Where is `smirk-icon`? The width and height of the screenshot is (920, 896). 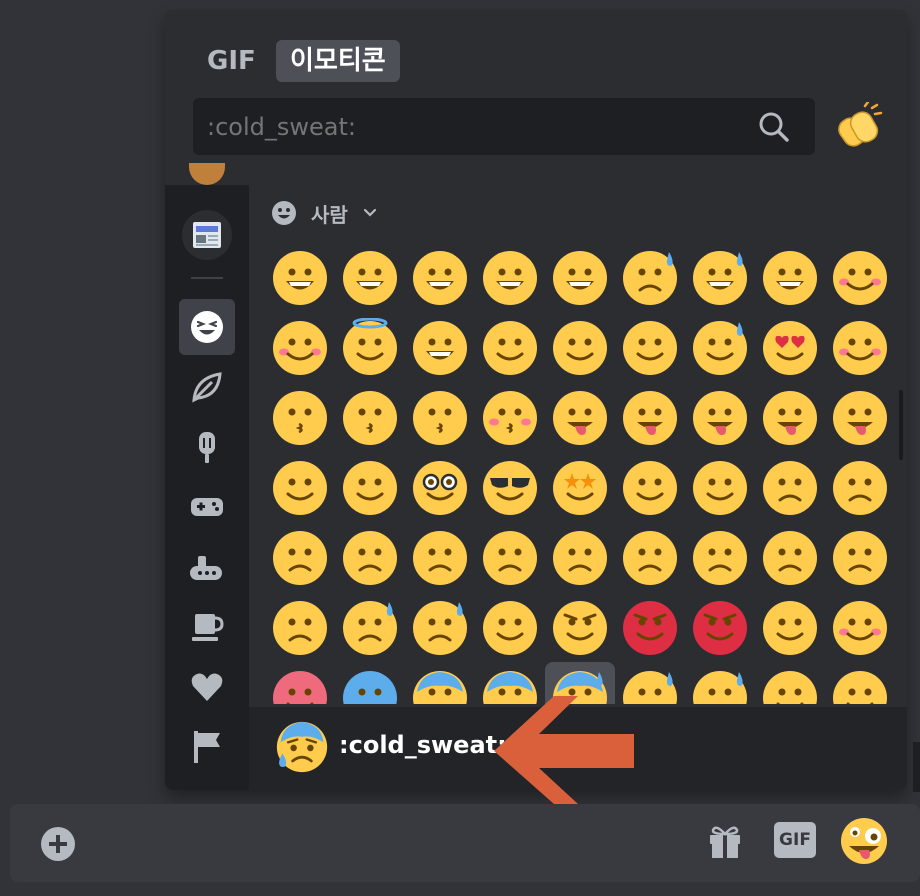 smirk-icon is located at coordinates (720, 487).